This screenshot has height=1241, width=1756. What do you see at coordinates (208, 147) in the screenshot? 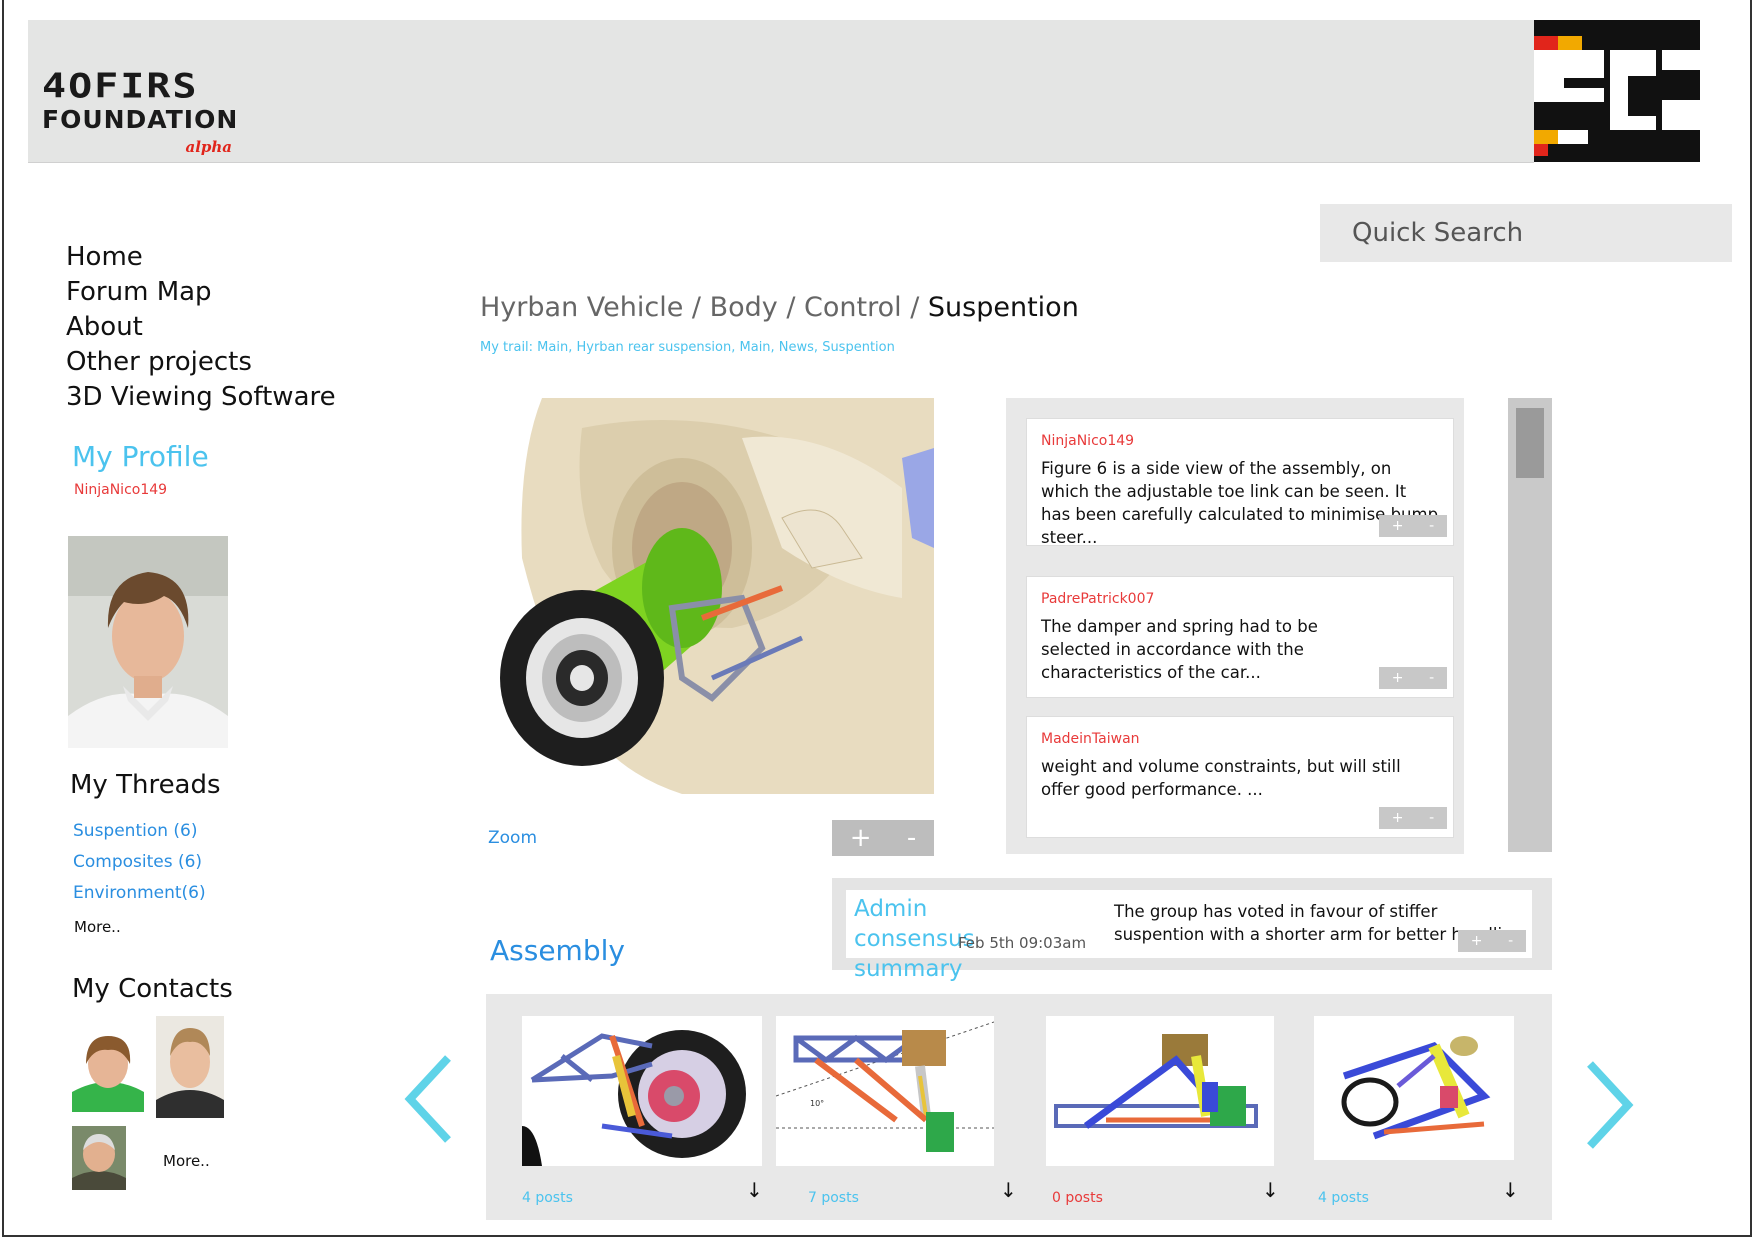
I see `logo-sub: alpha` at bounding box center [208, 147].